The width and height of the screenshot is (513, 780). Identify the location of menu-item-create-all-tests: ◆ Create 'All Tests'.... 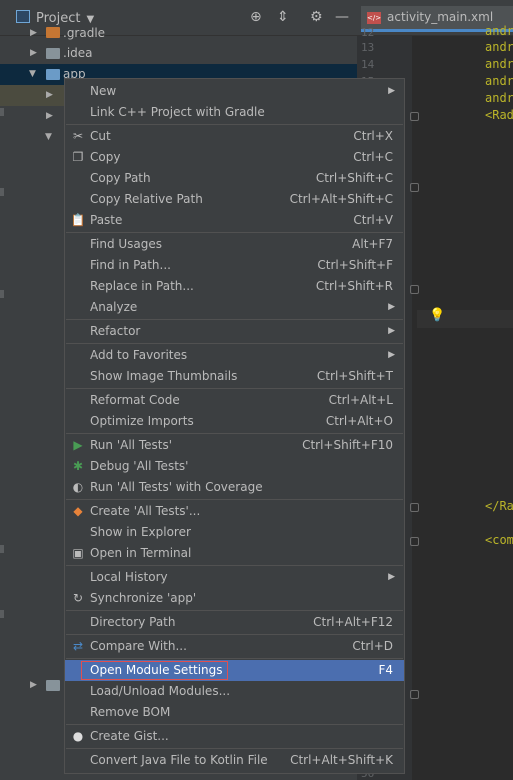
(234, 511).